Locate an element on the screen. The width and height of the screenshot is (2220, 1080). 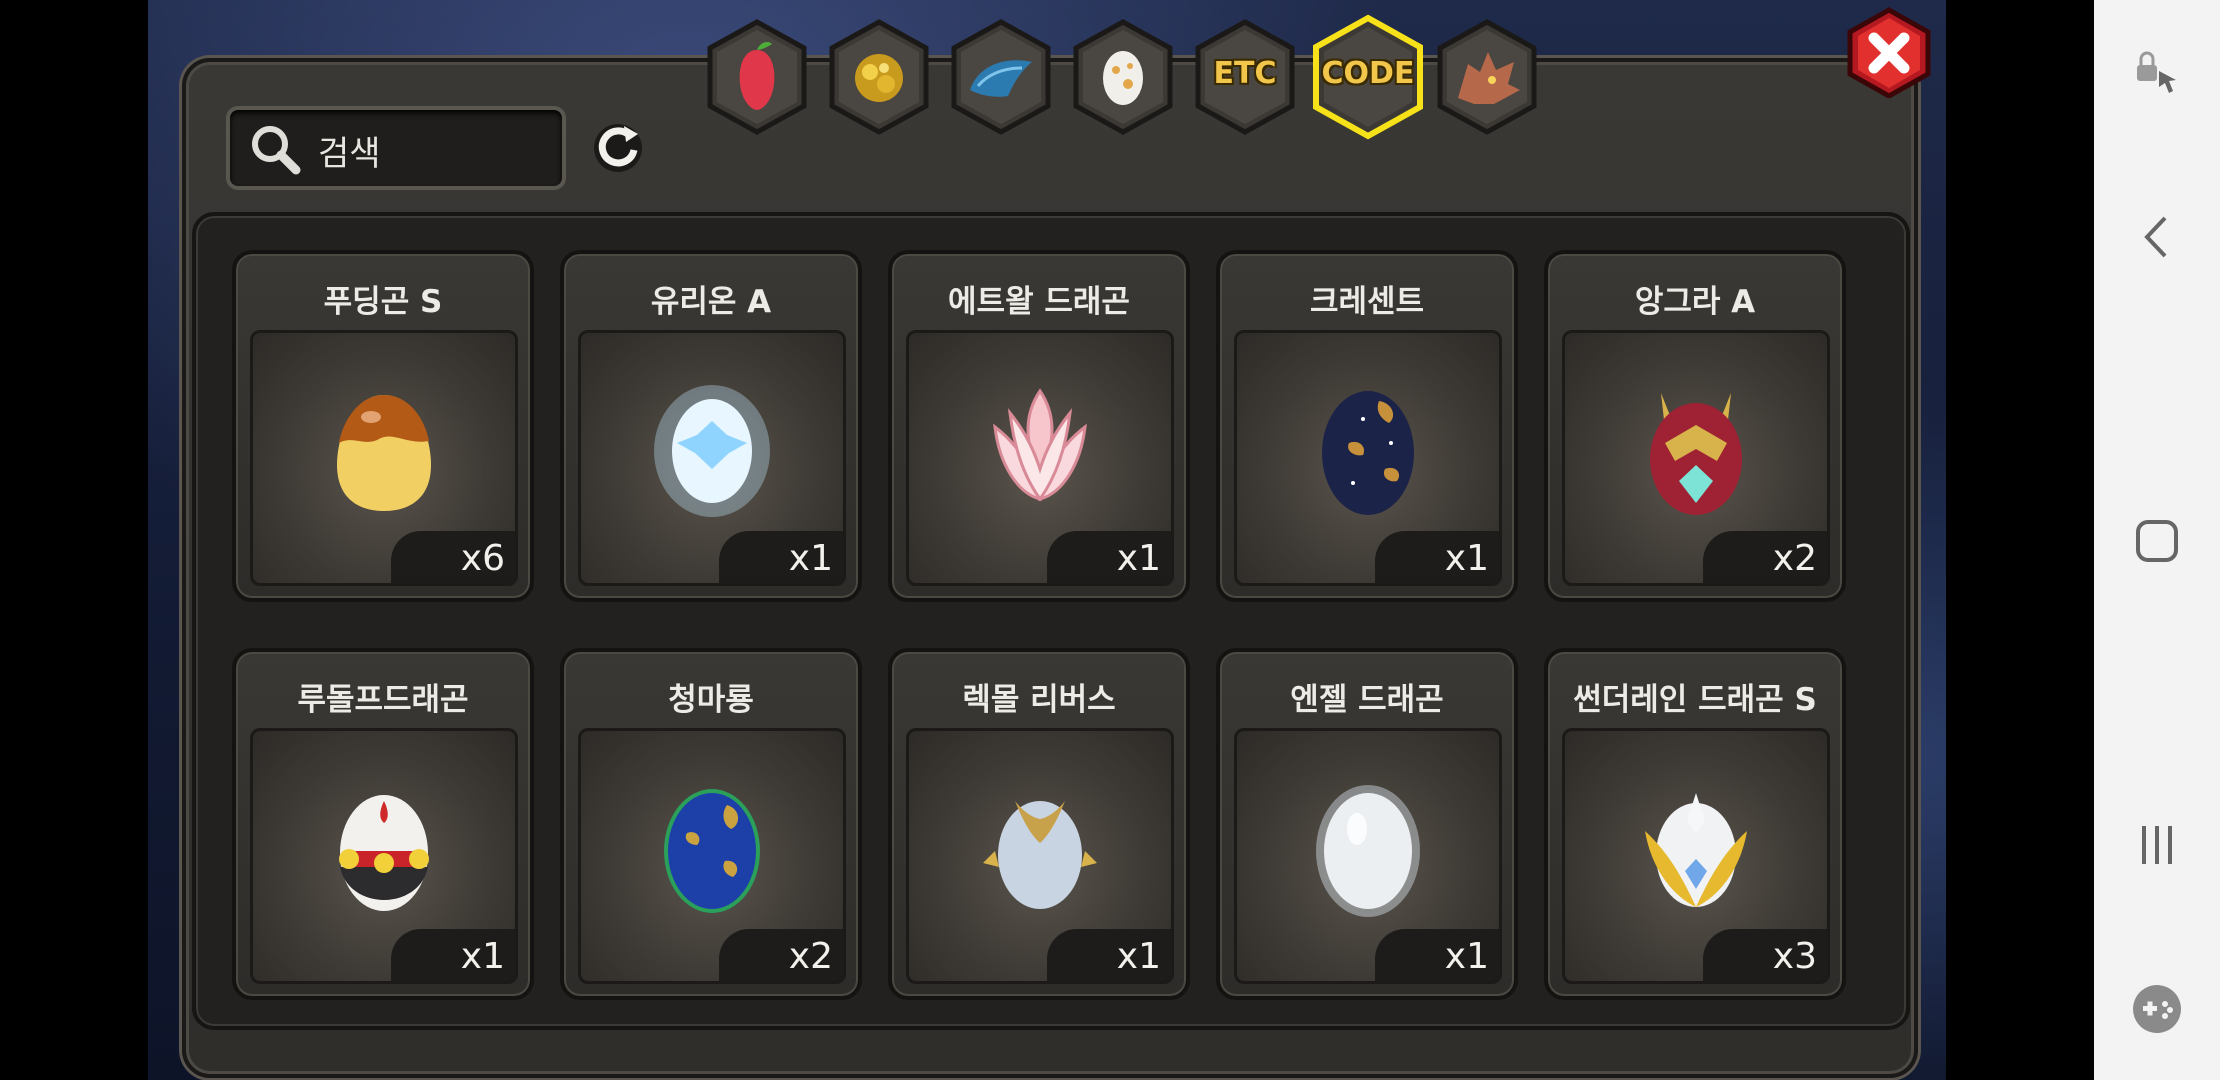
egg-icon is located at coordinates (1123, 78).